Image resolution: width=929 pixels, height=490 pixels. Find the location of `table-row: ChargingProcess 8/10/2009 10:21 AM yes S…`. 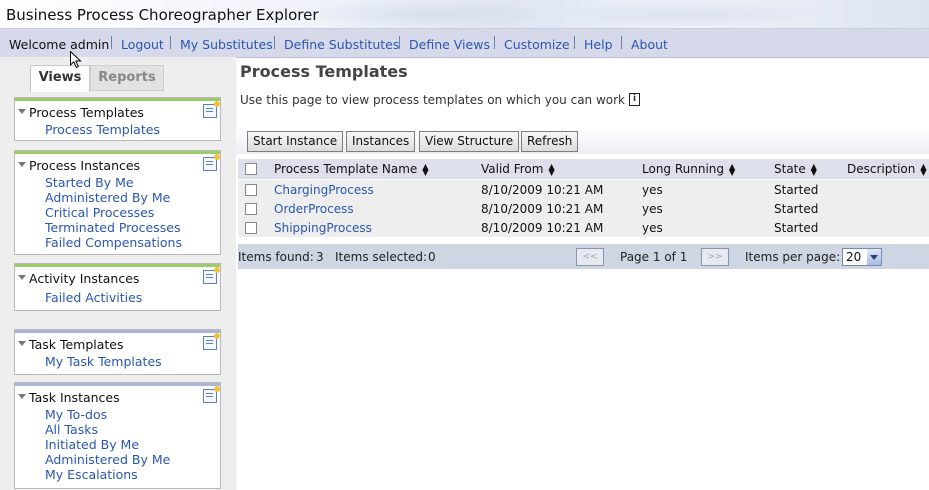

table-row: ChargingProcess 8/10/2009 10:21 AM yes S… is located at coordinates (583, 189).